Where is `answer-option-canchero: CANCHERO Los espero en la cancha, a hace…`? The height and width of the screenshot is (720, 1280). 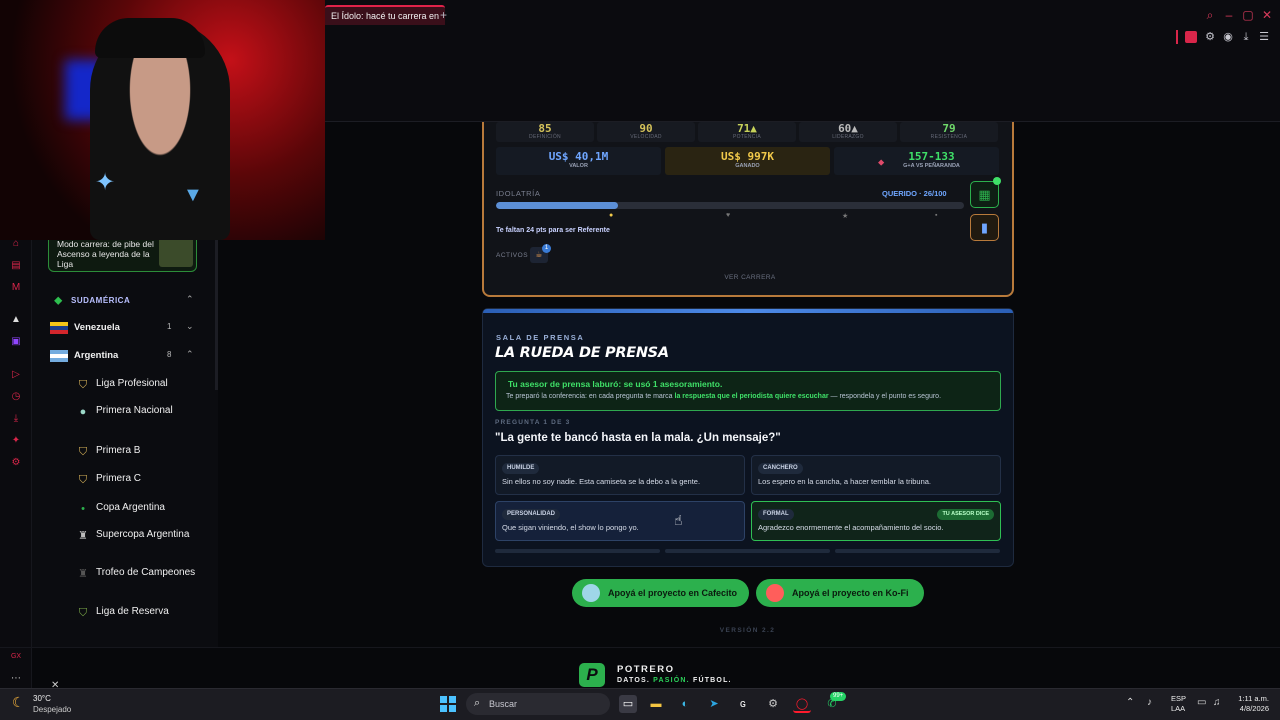
answer-option-canchero: CANCHERO Los espero en la cancha, a hace… is located at coordinates (876, 475).